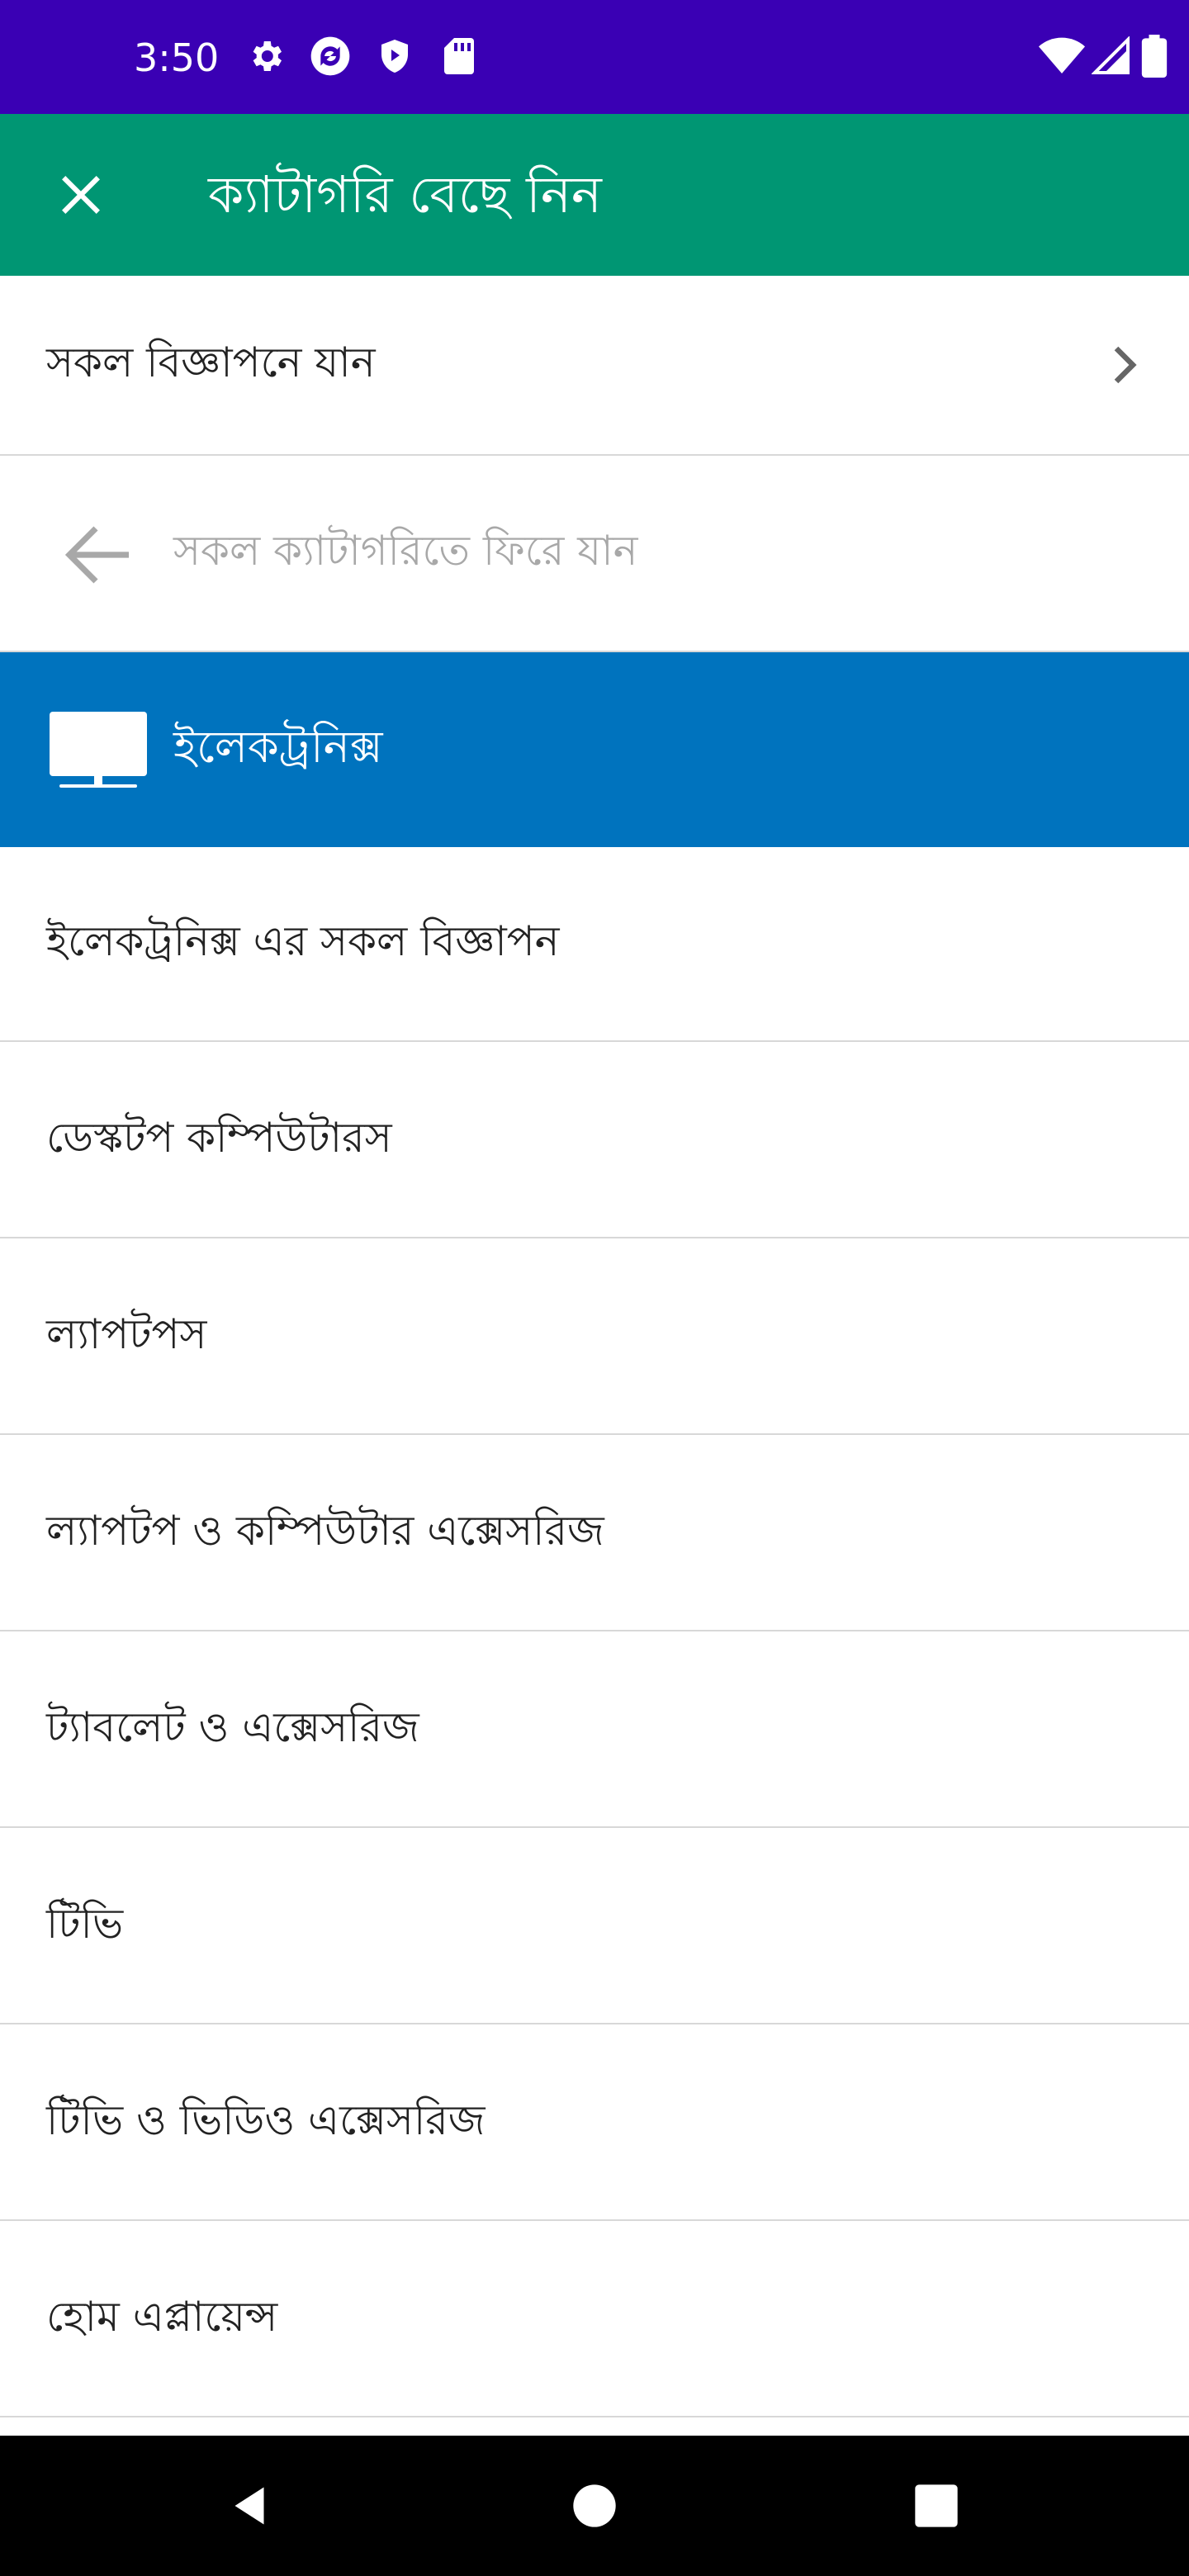 The height and width of the screenshot is (2576, 1189). I want to click on page-title: ক্যাটাগরি বেছে নিন, so click(405, 194).